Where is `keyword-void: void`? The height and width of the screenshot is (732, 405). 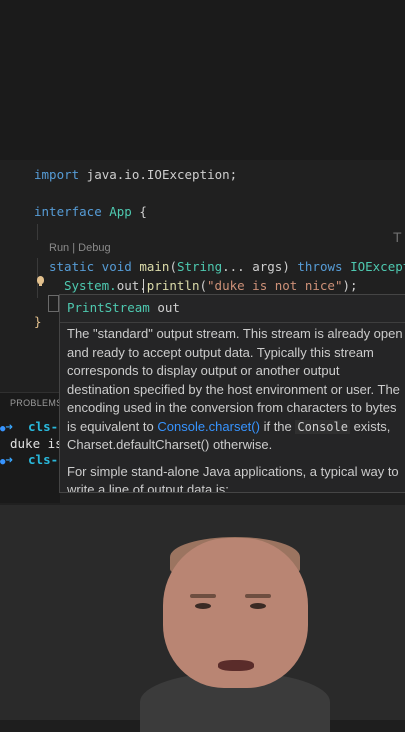 keyword-void: void is located at coordinates (113, 266).